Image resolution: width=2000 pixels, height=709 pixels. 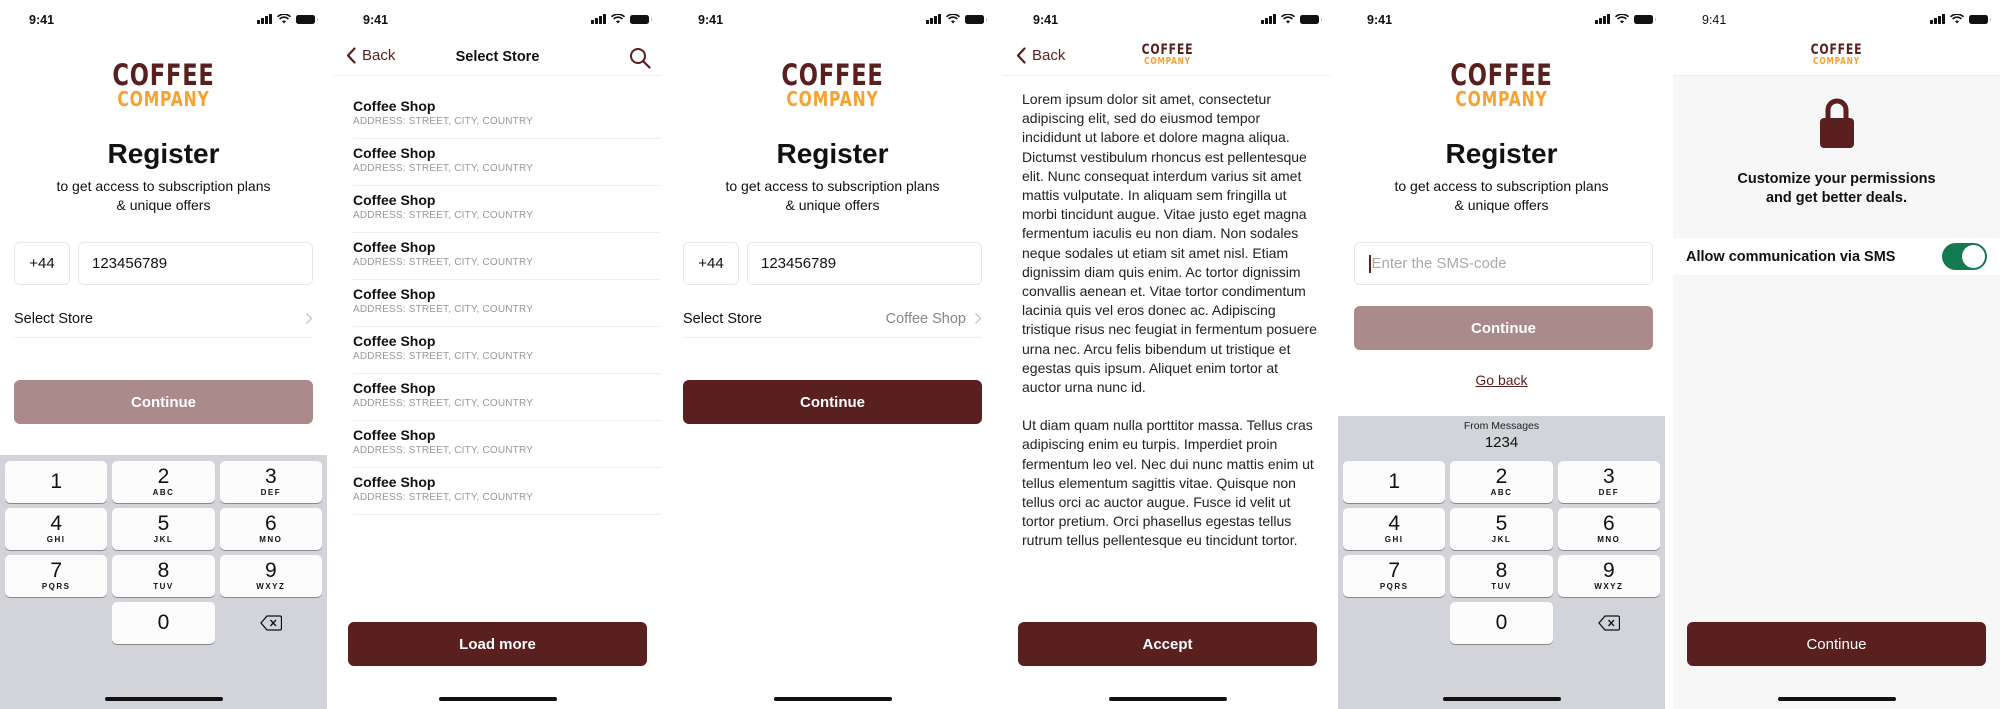 I want to click on nav-title: Select Store, so click(x=497, y=57).